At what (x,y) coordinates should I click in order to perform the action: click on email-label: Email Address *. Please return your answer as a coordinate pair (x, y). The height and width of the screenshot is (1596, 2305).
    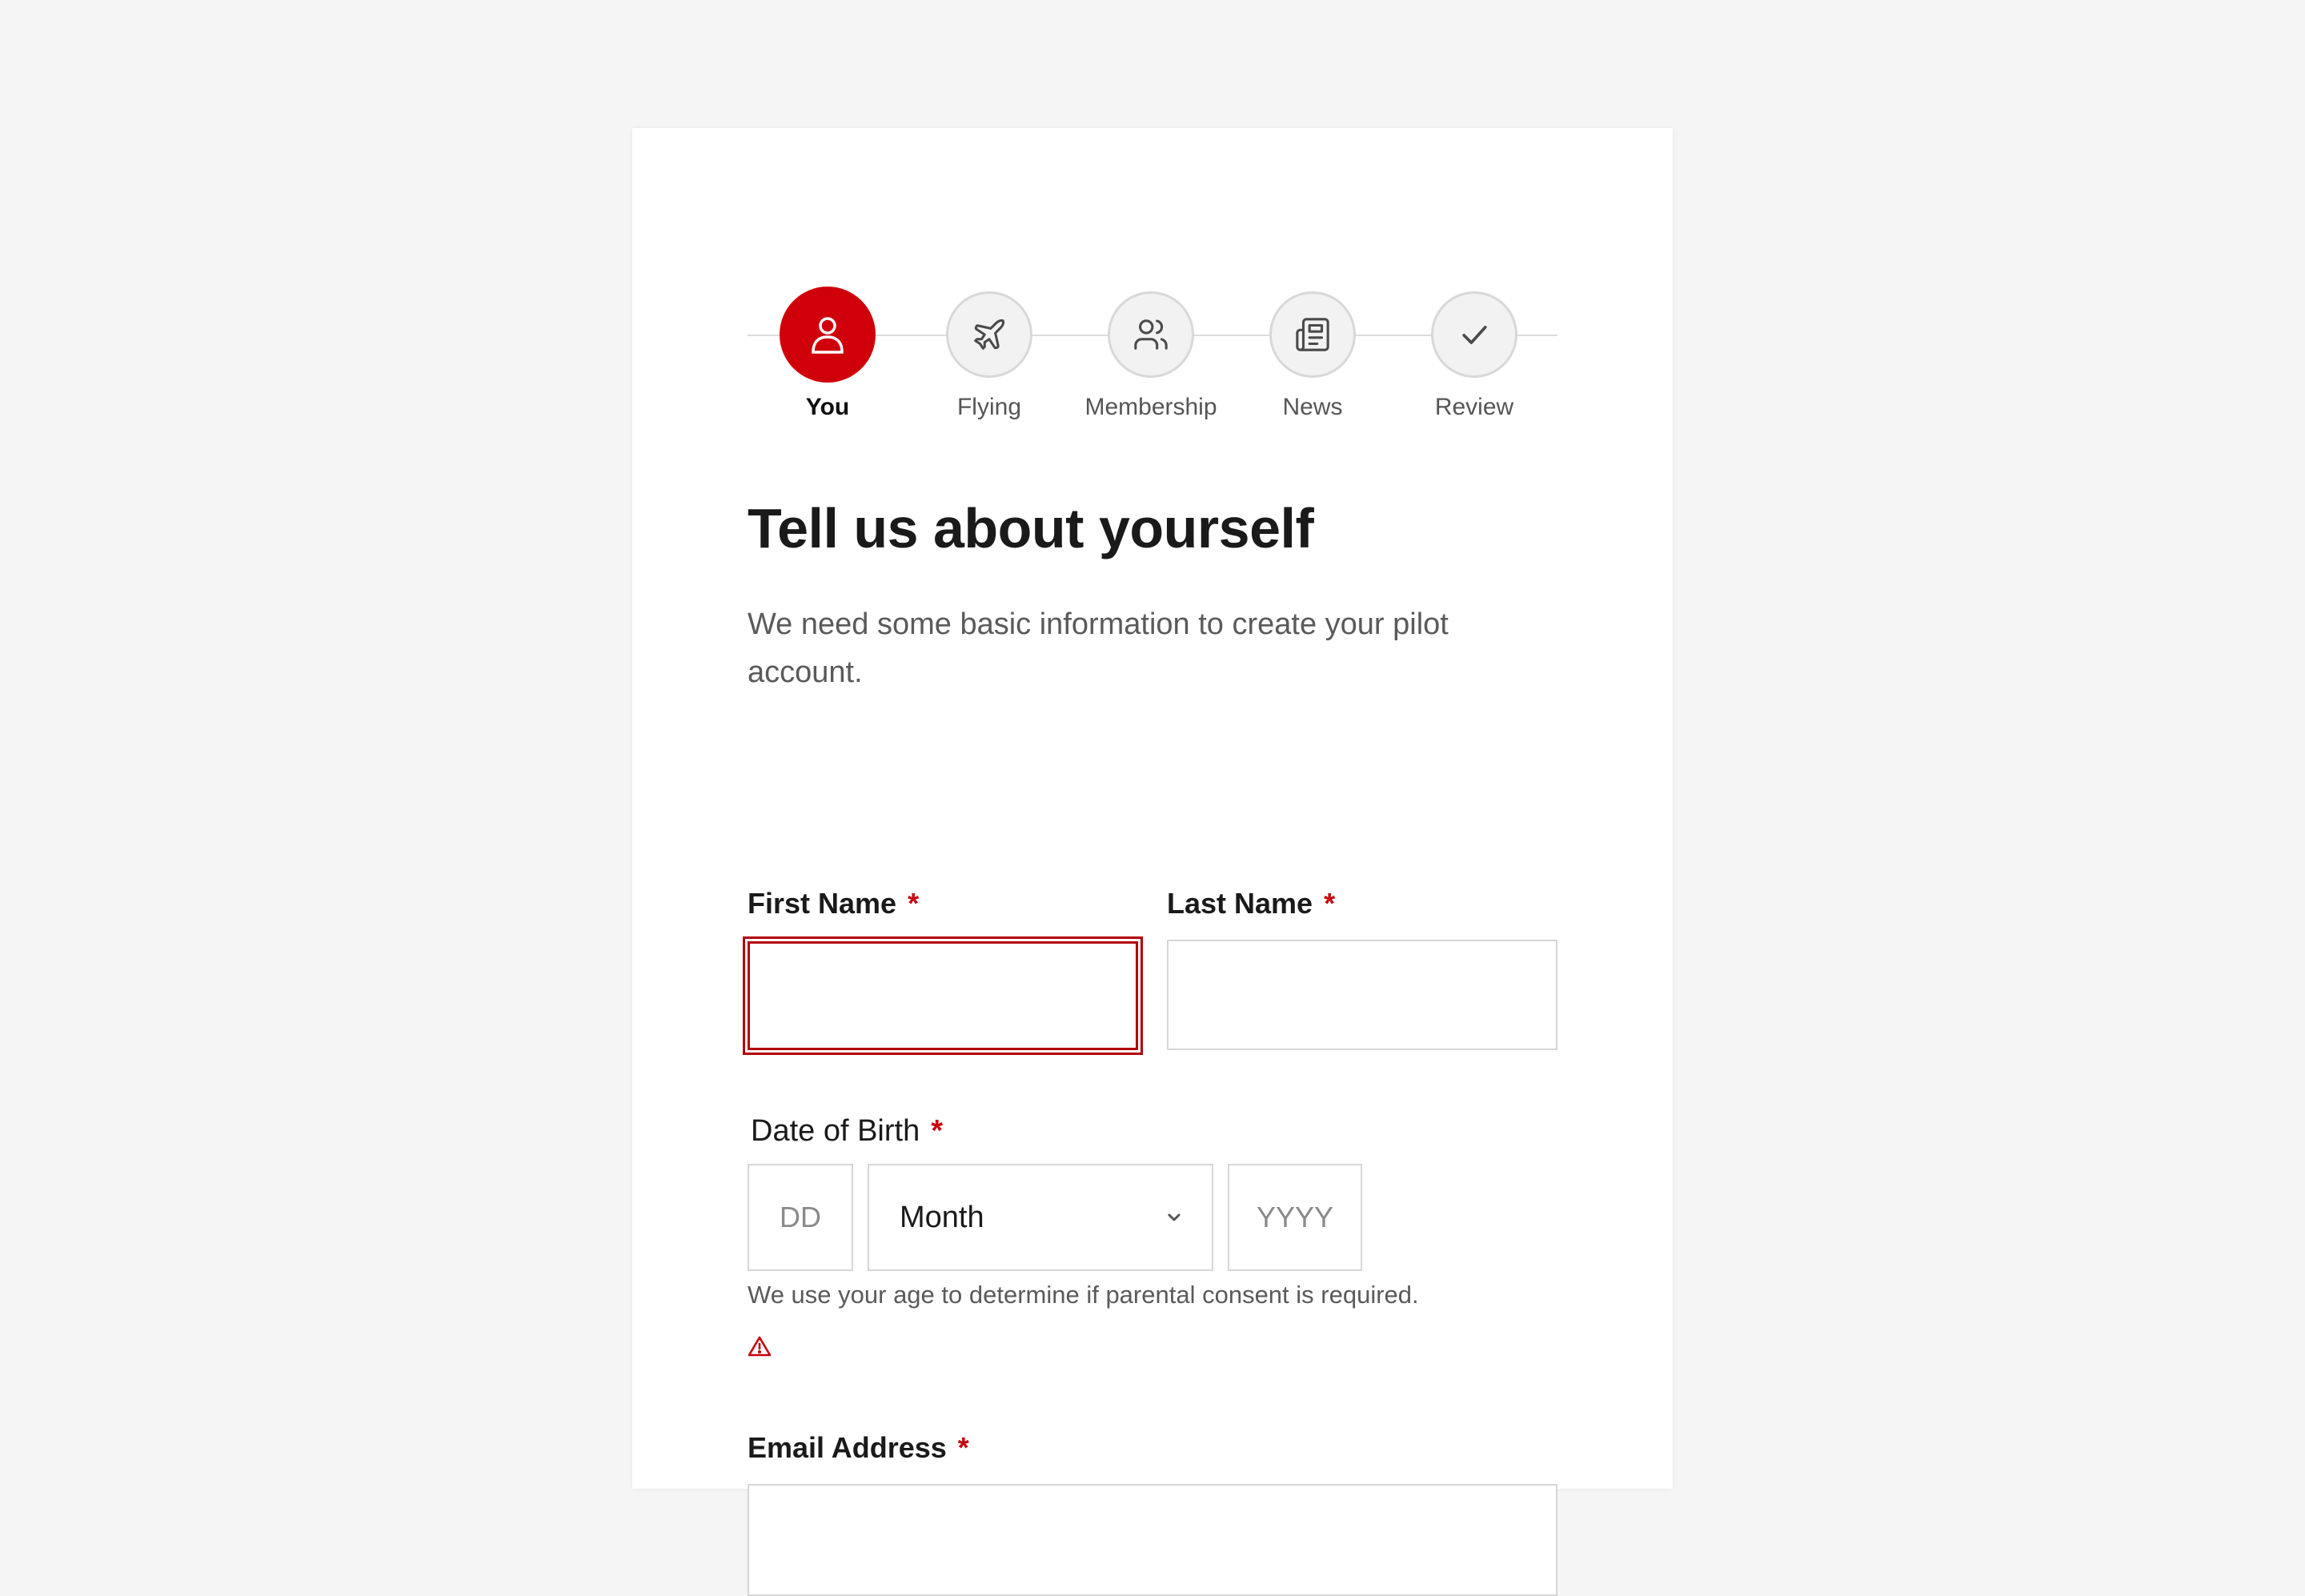
    Looking at the image, I should click on (858, 1448).